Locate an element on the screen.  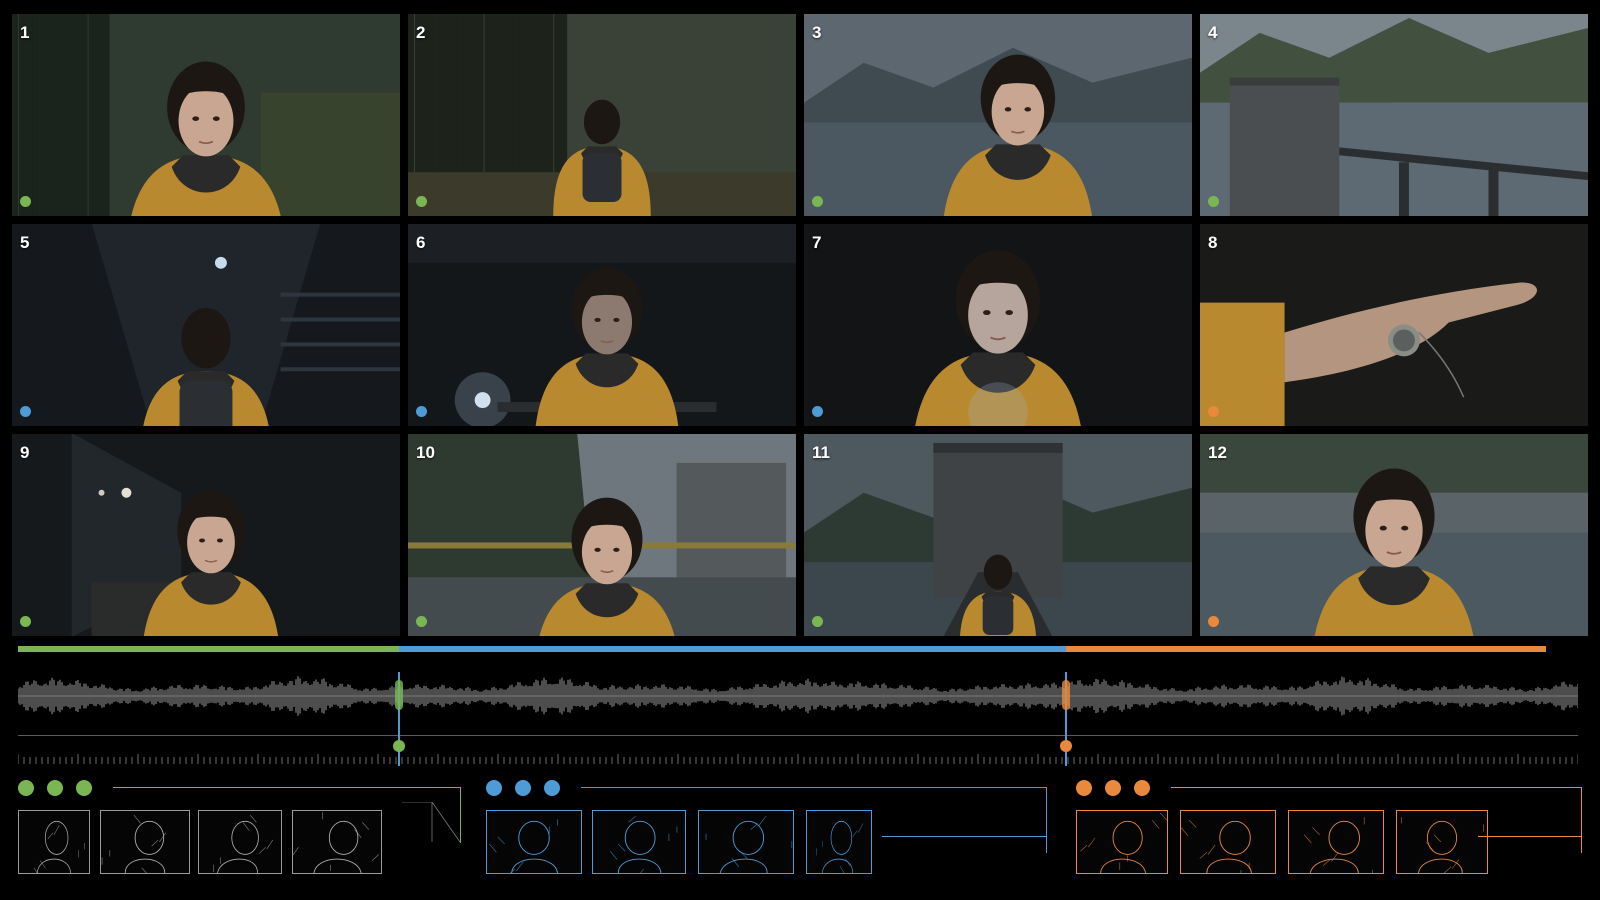
ruler-ticks is located at coordinates (798, 759).